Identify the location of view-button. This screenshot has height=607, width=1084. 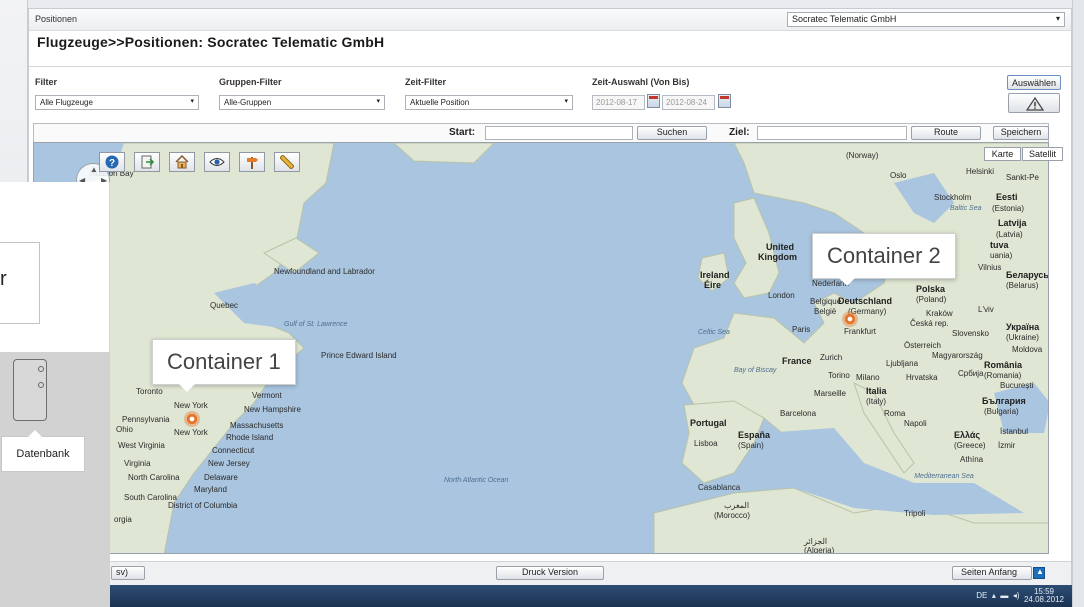
(217, 162).